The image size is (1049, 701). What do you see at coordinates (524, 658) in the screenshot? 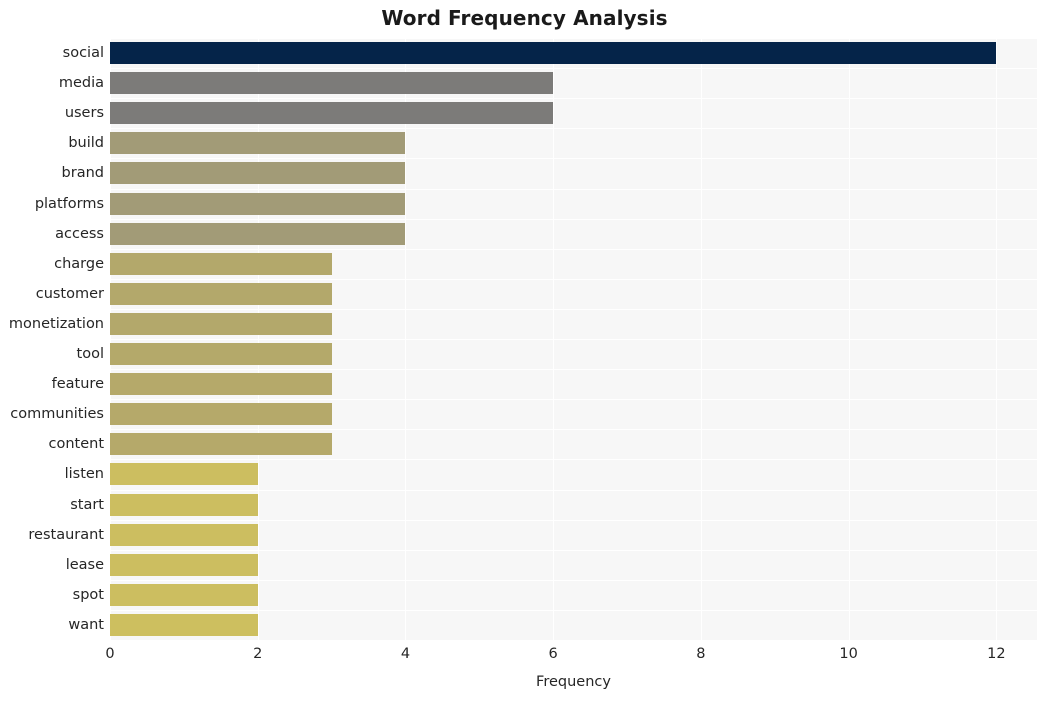
I see `x-axis-tick-labels: 0 2 4 6 8 10 12` at bounding box center [524, 658].